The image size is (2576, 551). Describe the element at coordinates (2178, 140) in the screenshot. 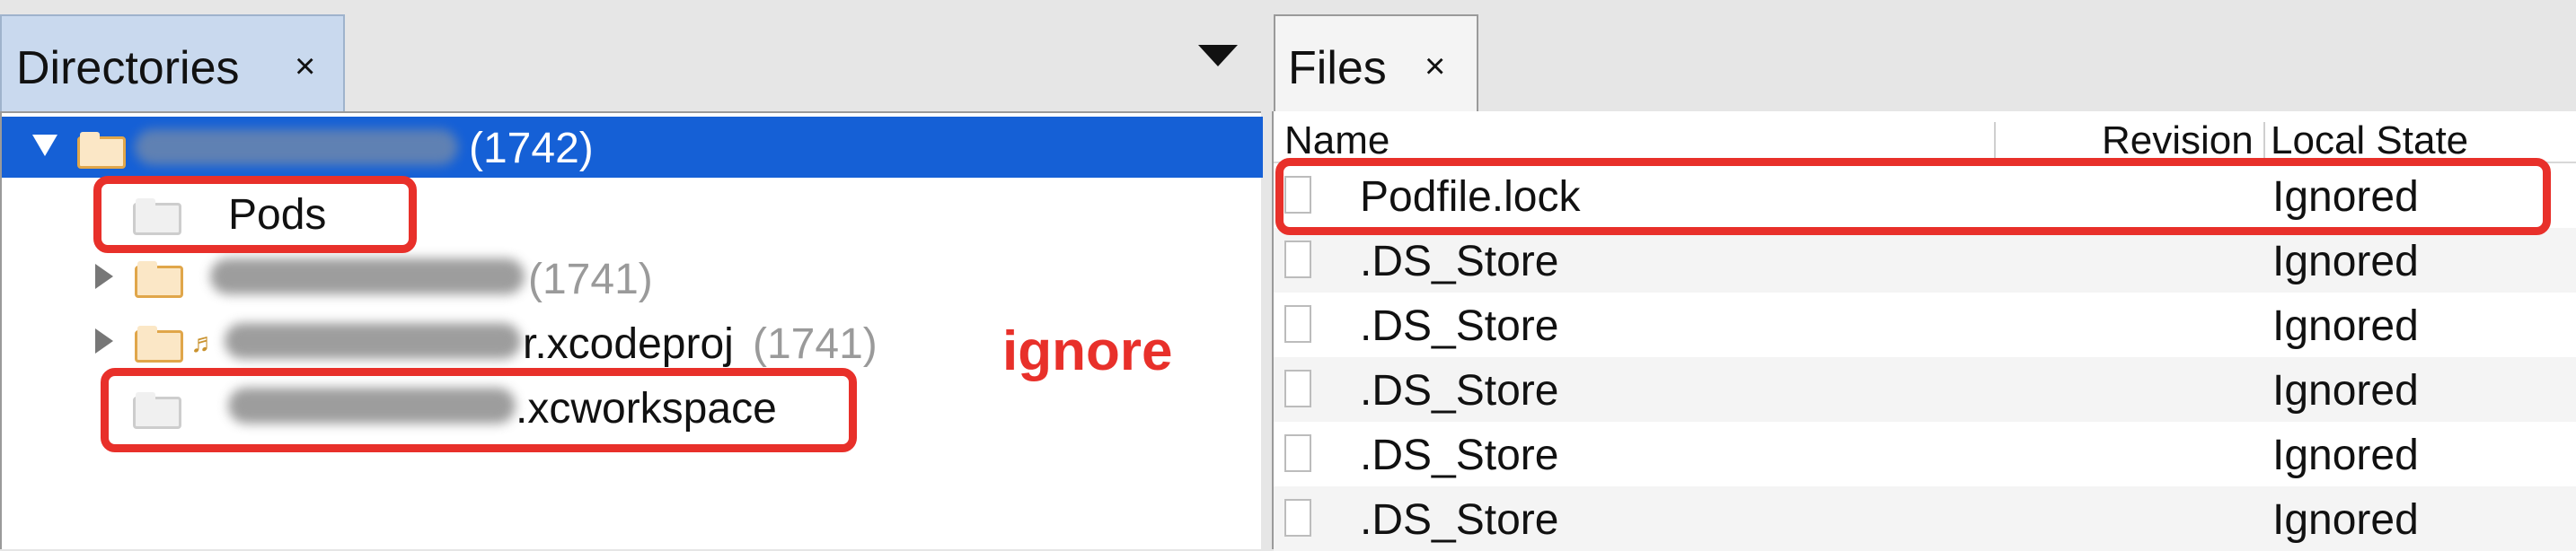

I see `column-revision: Revision` at that location.